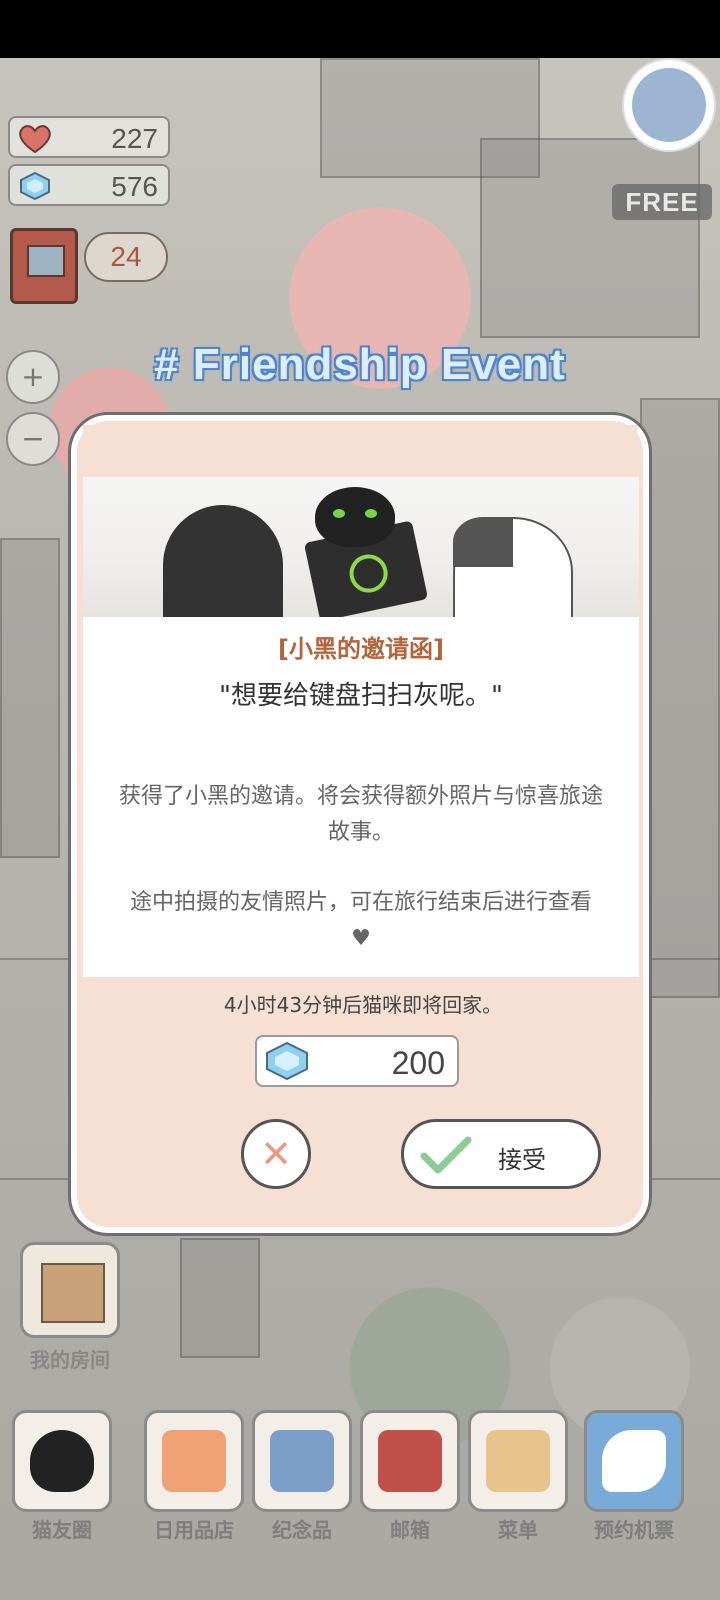 Image resolution: width=720 pixels, height=1600 pixels. I want to click on book-icon, so click(44, 266).